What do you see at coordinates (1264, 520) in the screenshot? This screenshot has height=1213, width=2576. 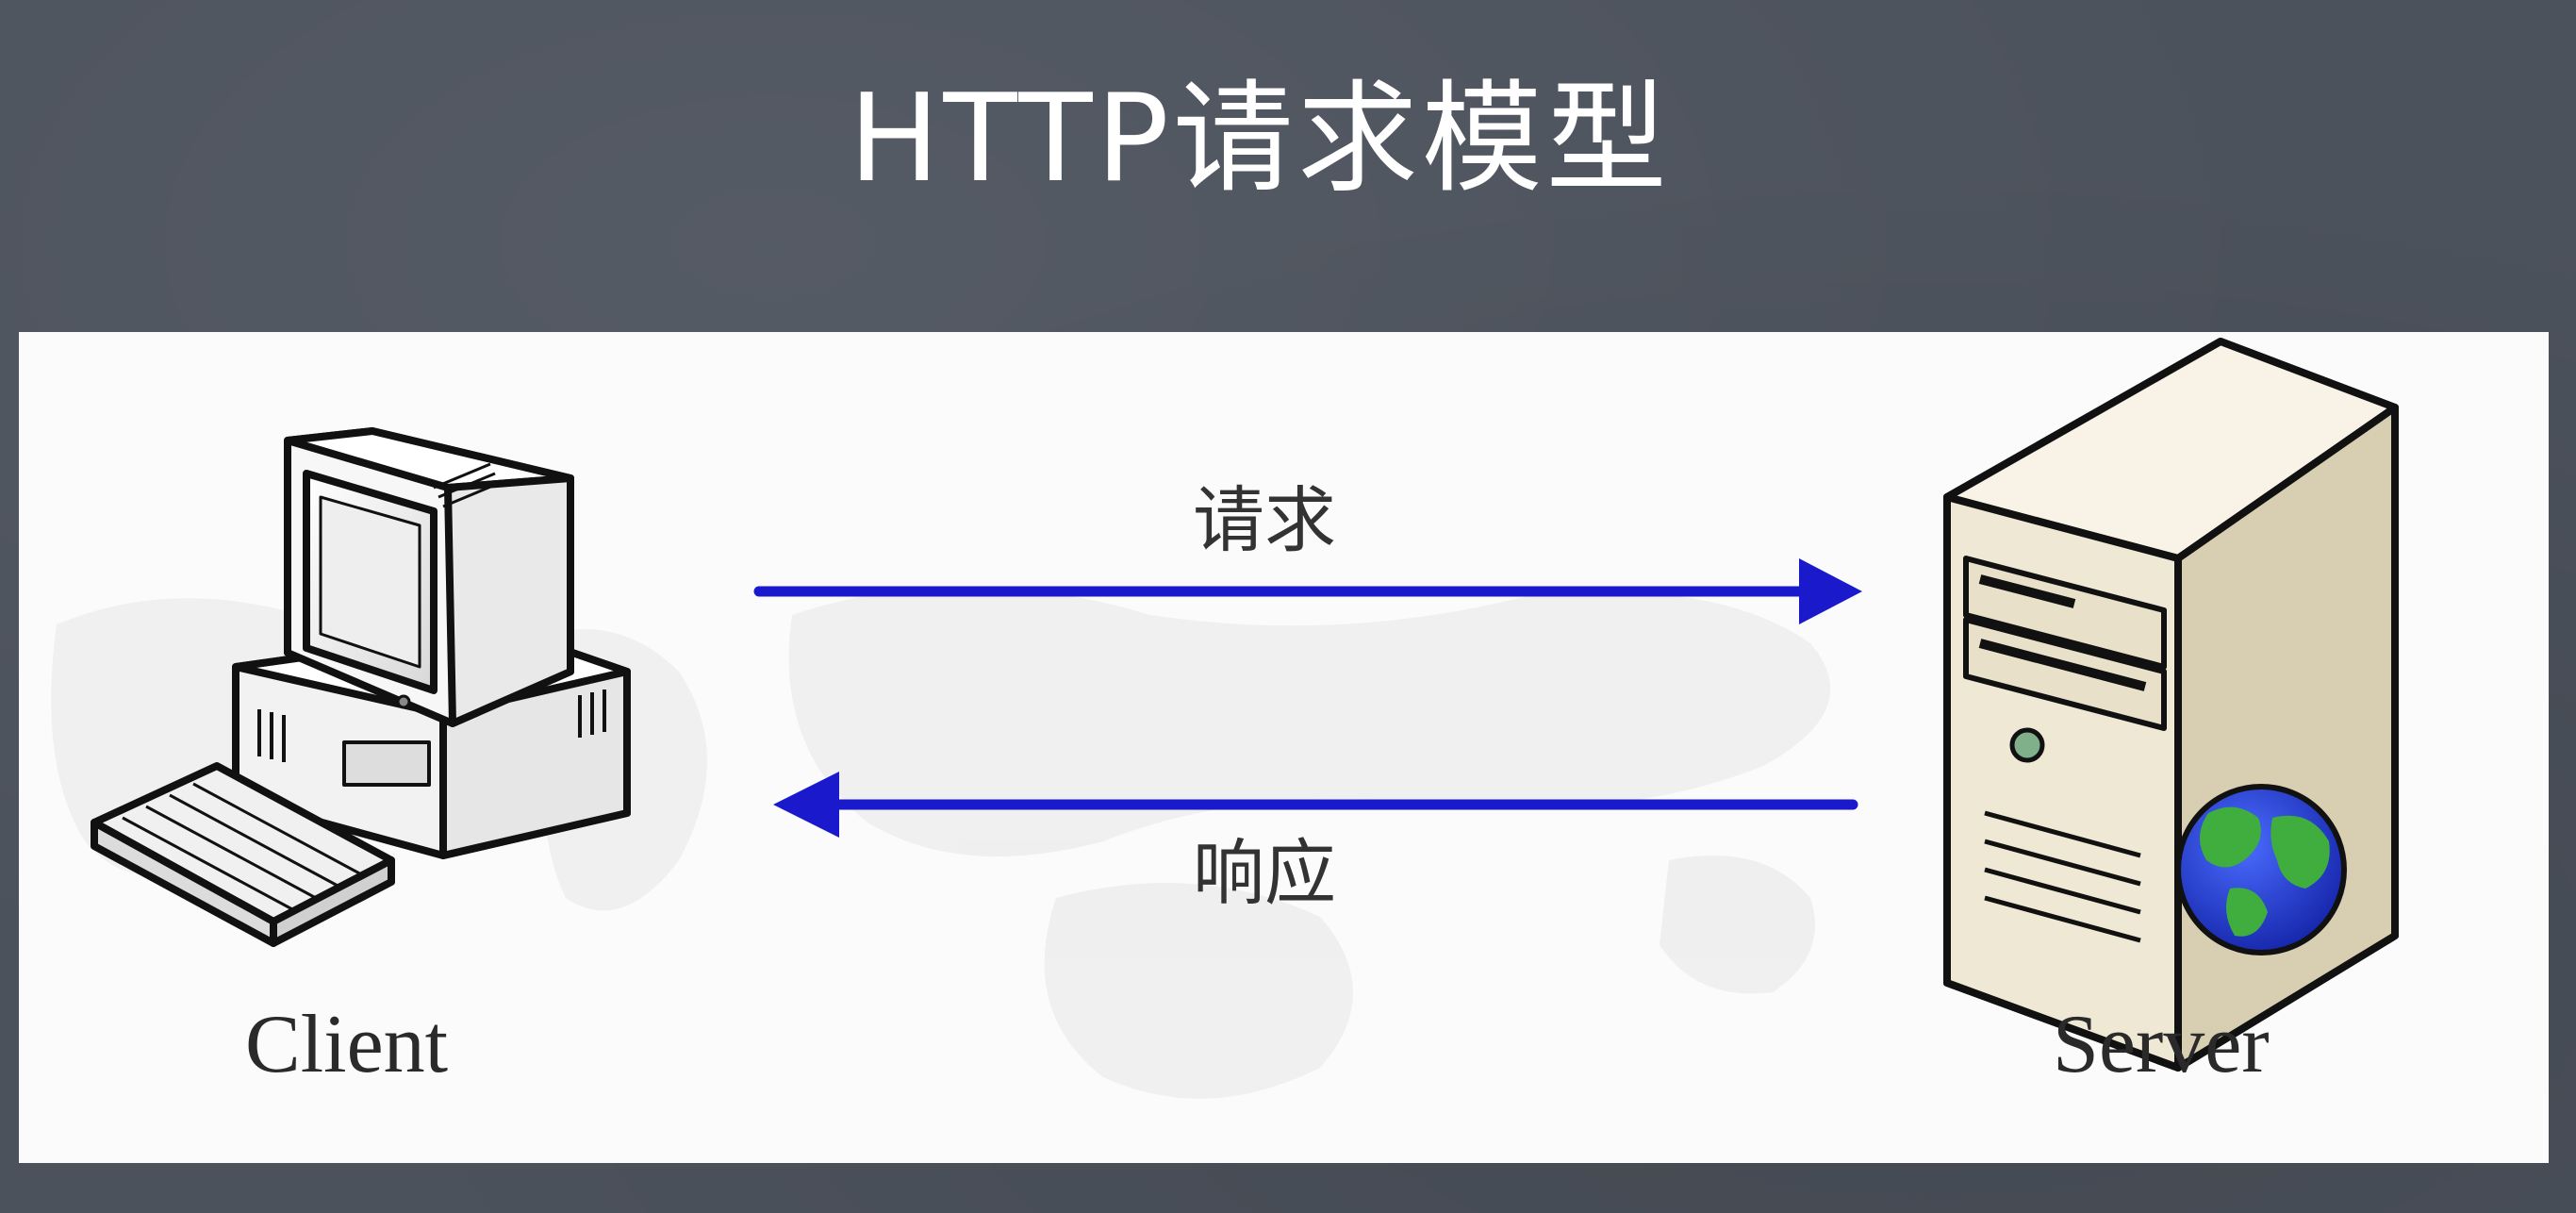 I see `request-label: 请求` at bounding box center [1264, 520].